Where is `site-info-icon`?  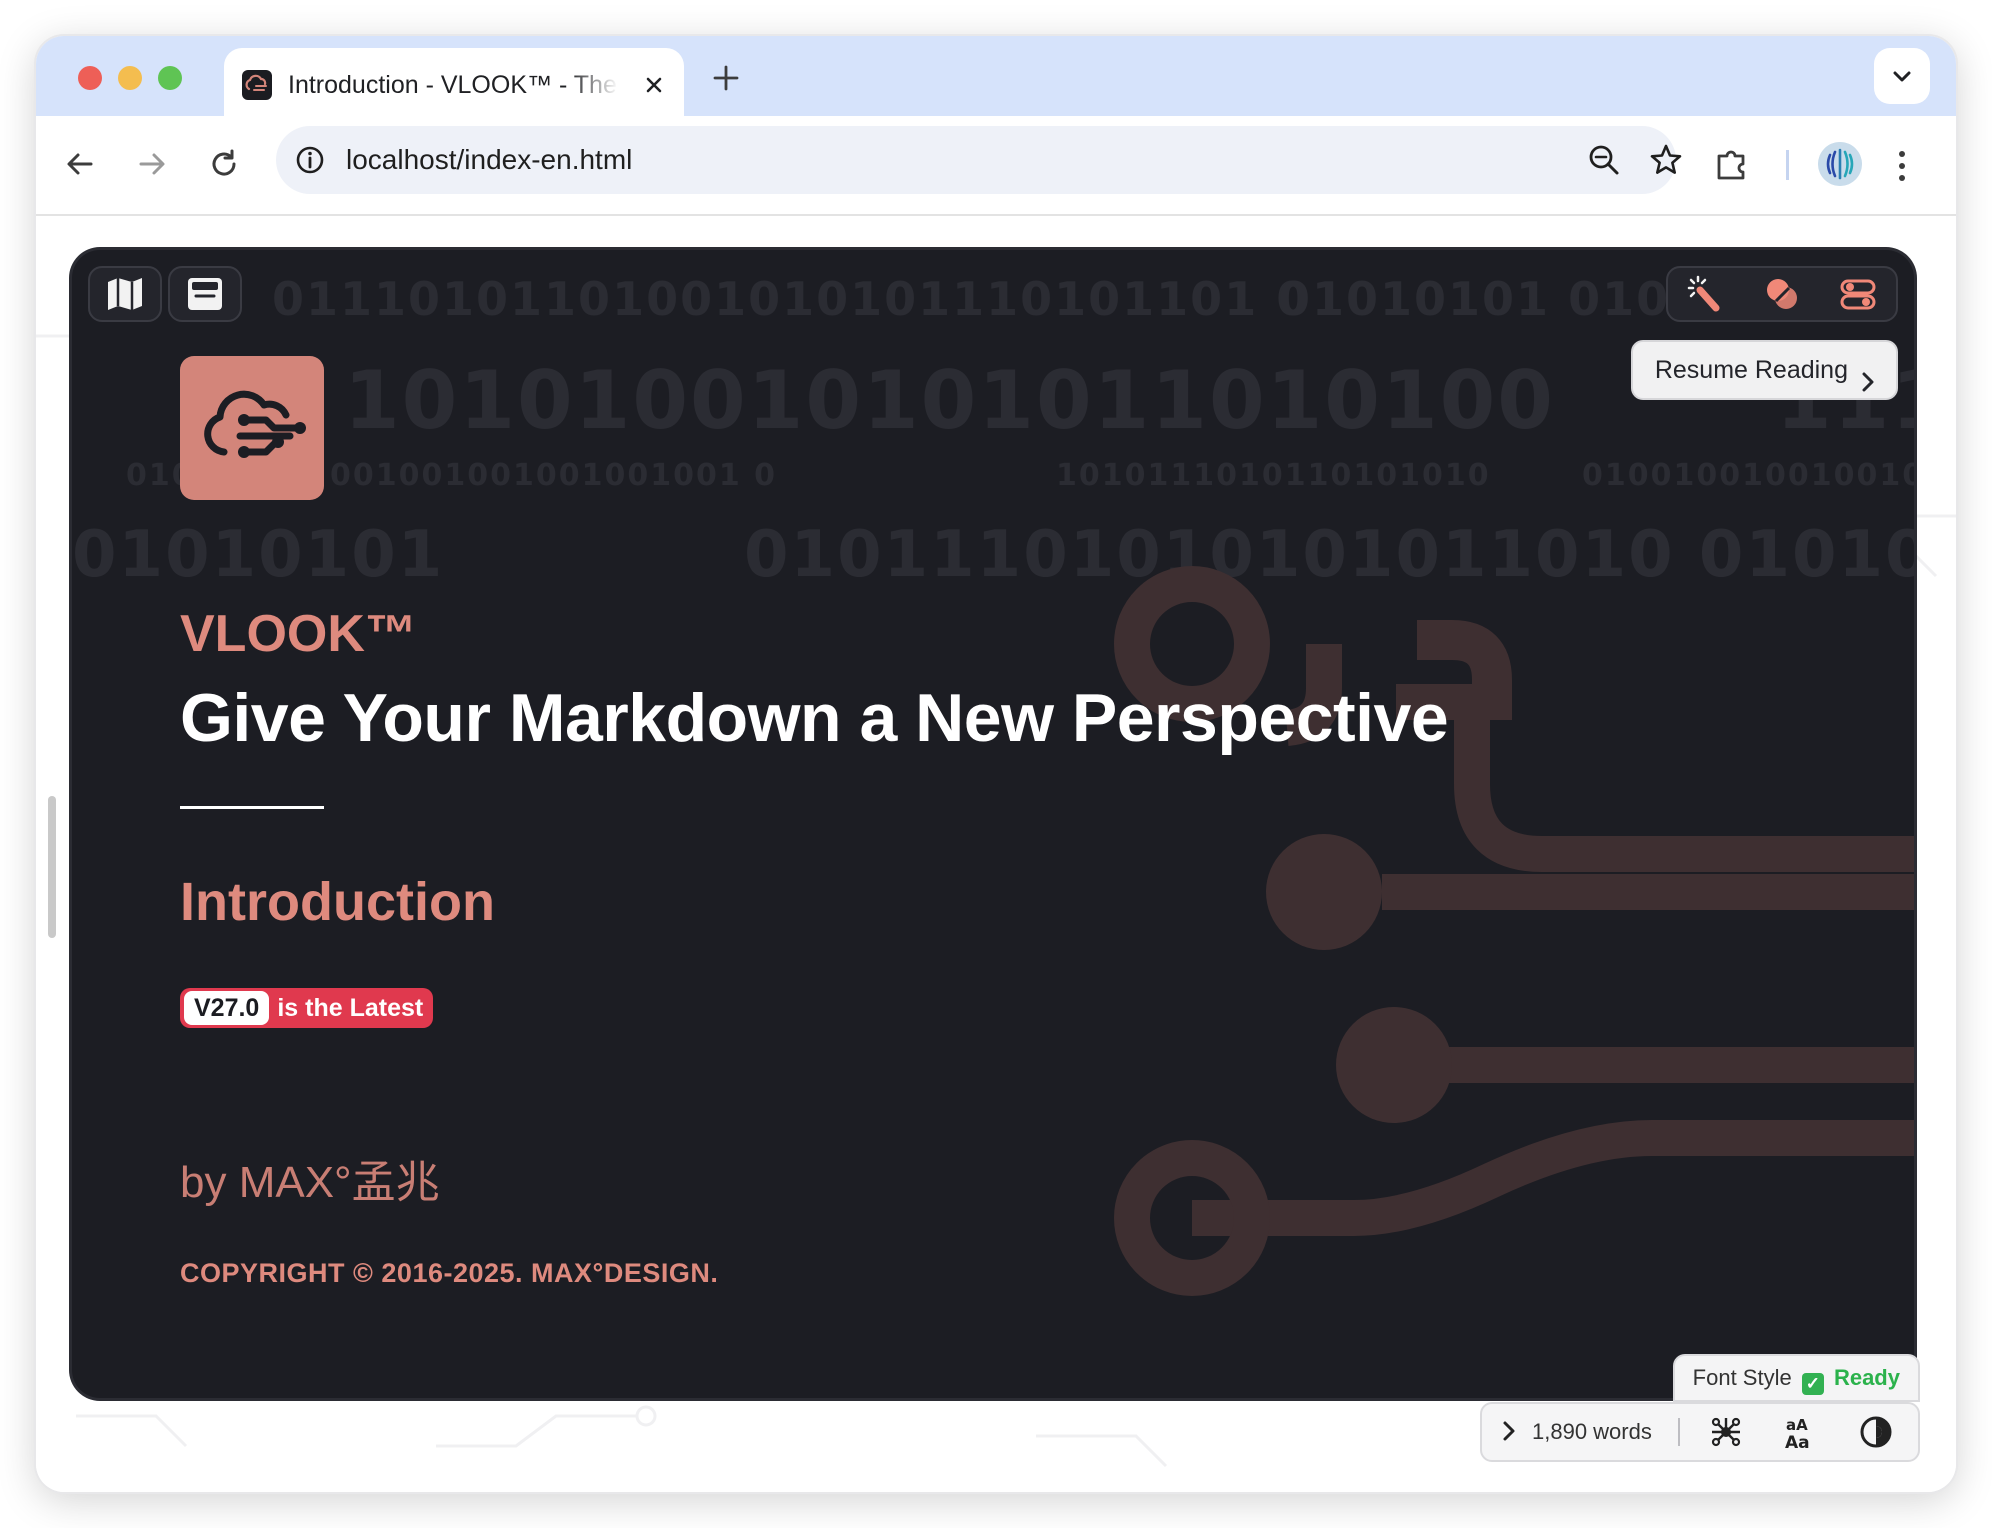
site-info-icon is located at coordinates (310, 162).